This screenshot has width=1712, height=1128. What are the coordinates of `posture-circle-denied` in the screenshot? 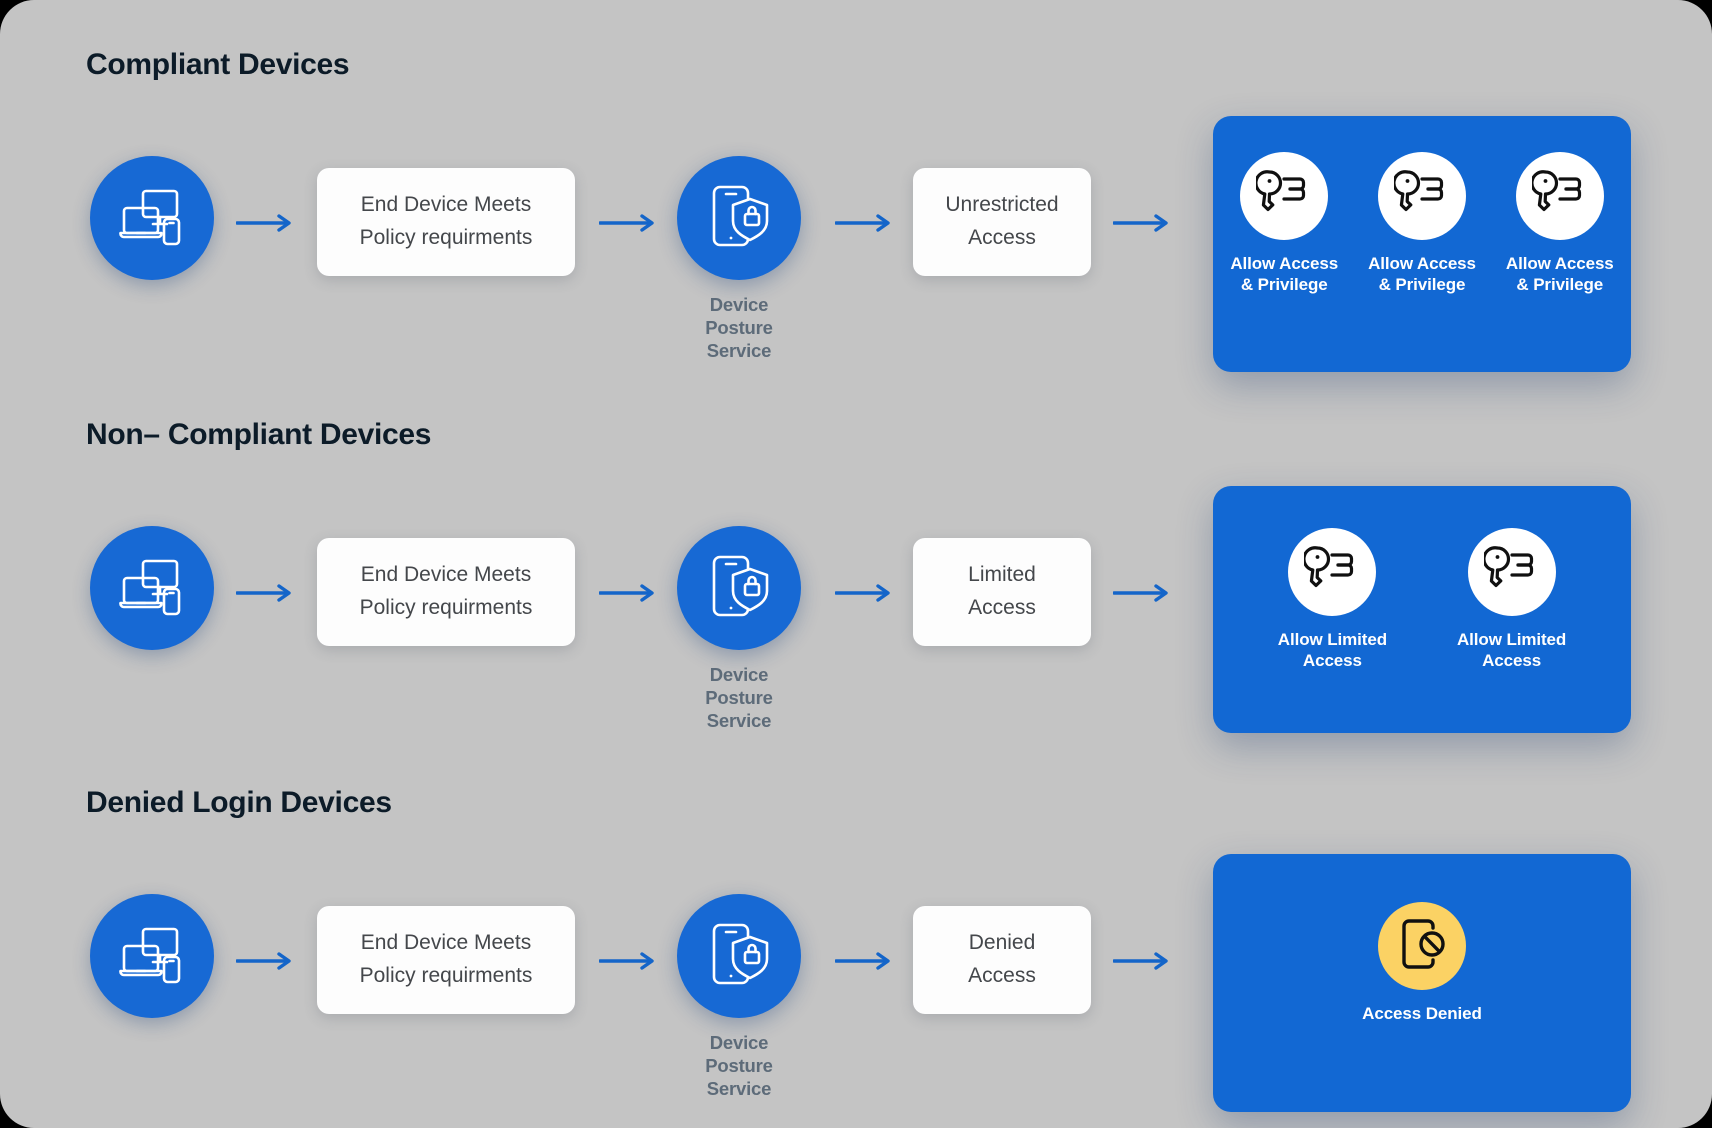 It's located at (739, 956).